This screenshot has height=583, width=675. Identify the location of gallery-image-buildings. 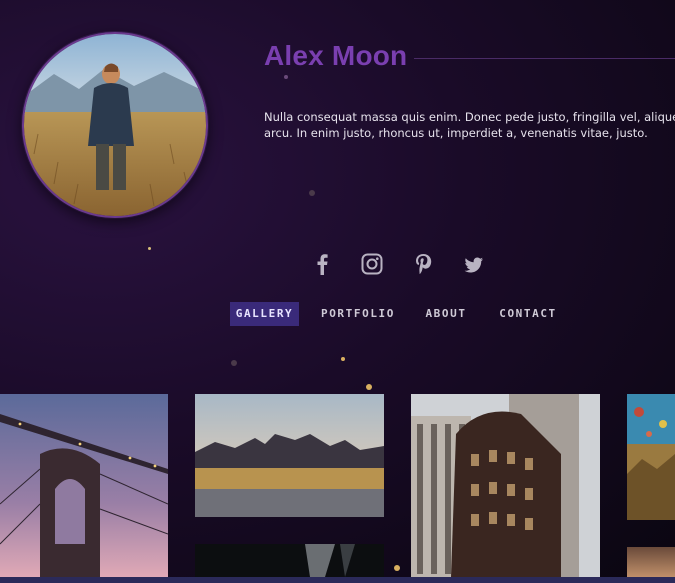
(505, 485).